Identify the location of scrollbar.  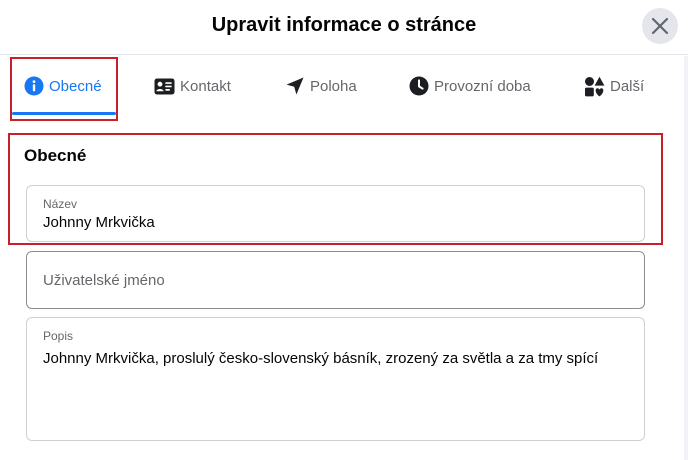
(686, 258).